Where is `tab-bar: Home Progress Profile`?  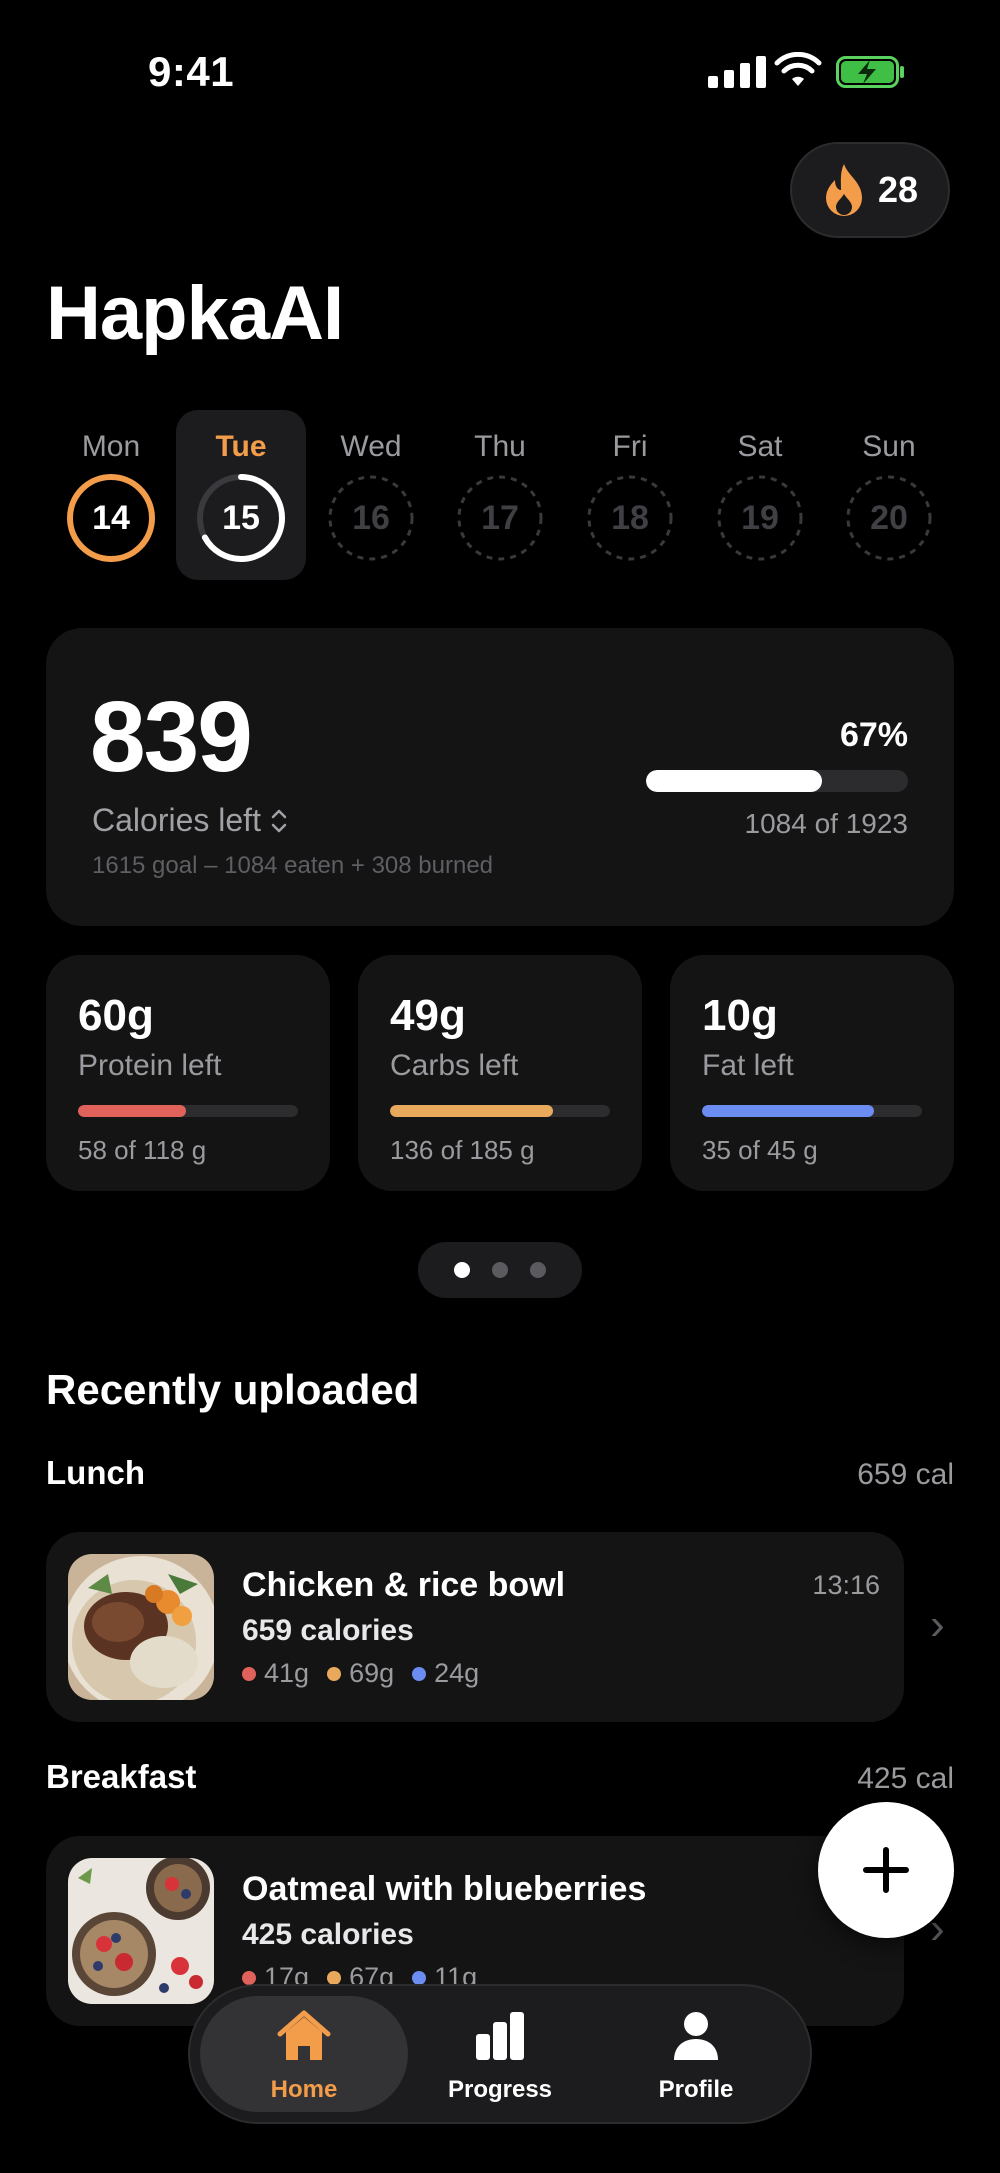 tab-bar: Home Progress Profile is located at coordinates (500, 2054).